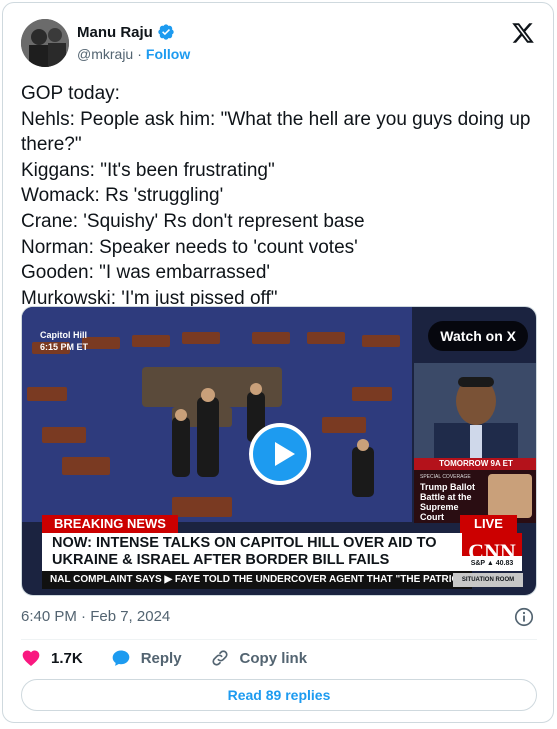 This screenshot has width=557, height=729. I want to click on reply-button: Reply, so click(146, 658).